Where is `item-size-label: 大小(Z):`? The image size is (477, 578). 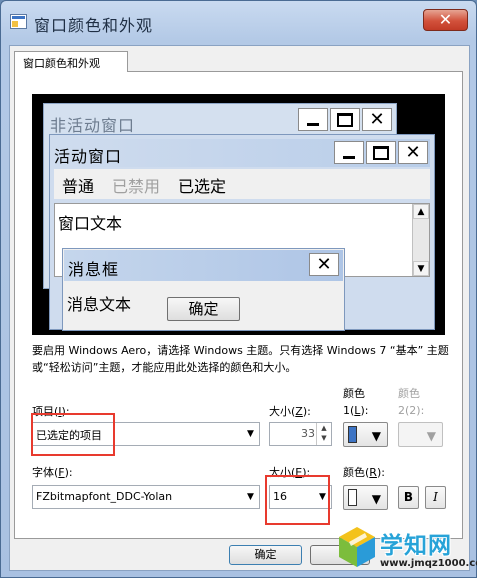
item-size-label: 大小(Z): is located at coordinates (290, 411).